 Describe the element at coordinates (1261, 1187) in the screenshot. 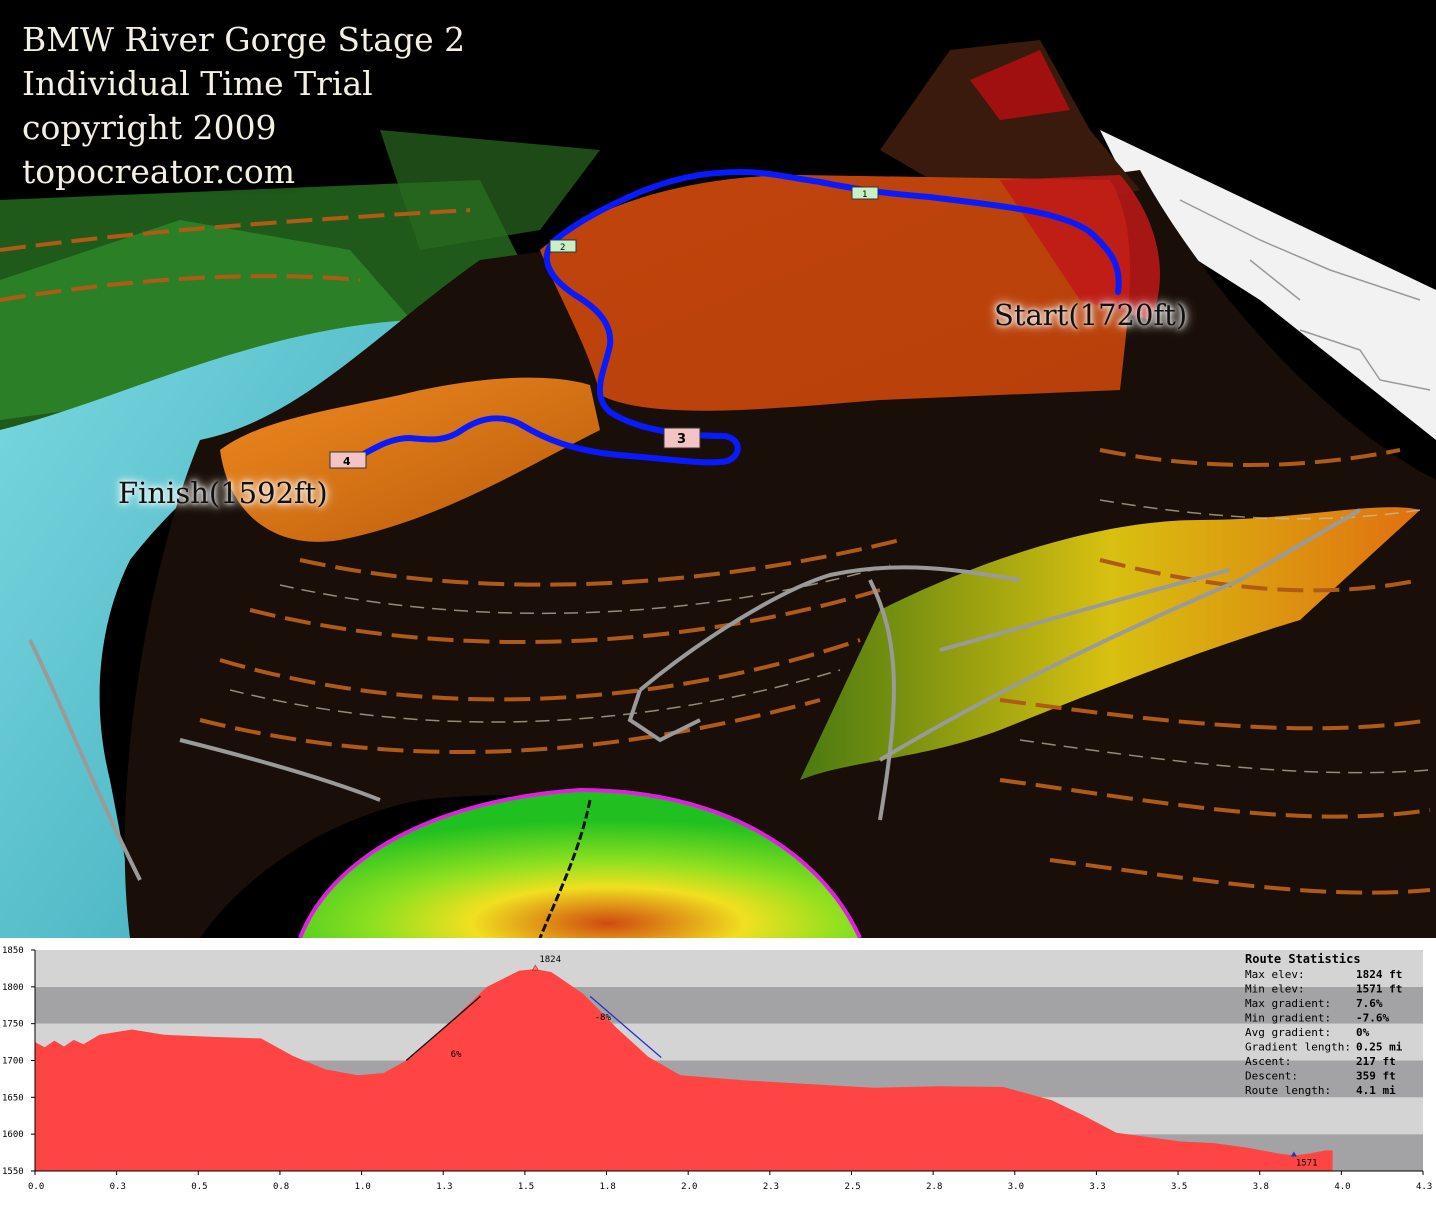

I see `x-tick-label: 3.8` at that location.